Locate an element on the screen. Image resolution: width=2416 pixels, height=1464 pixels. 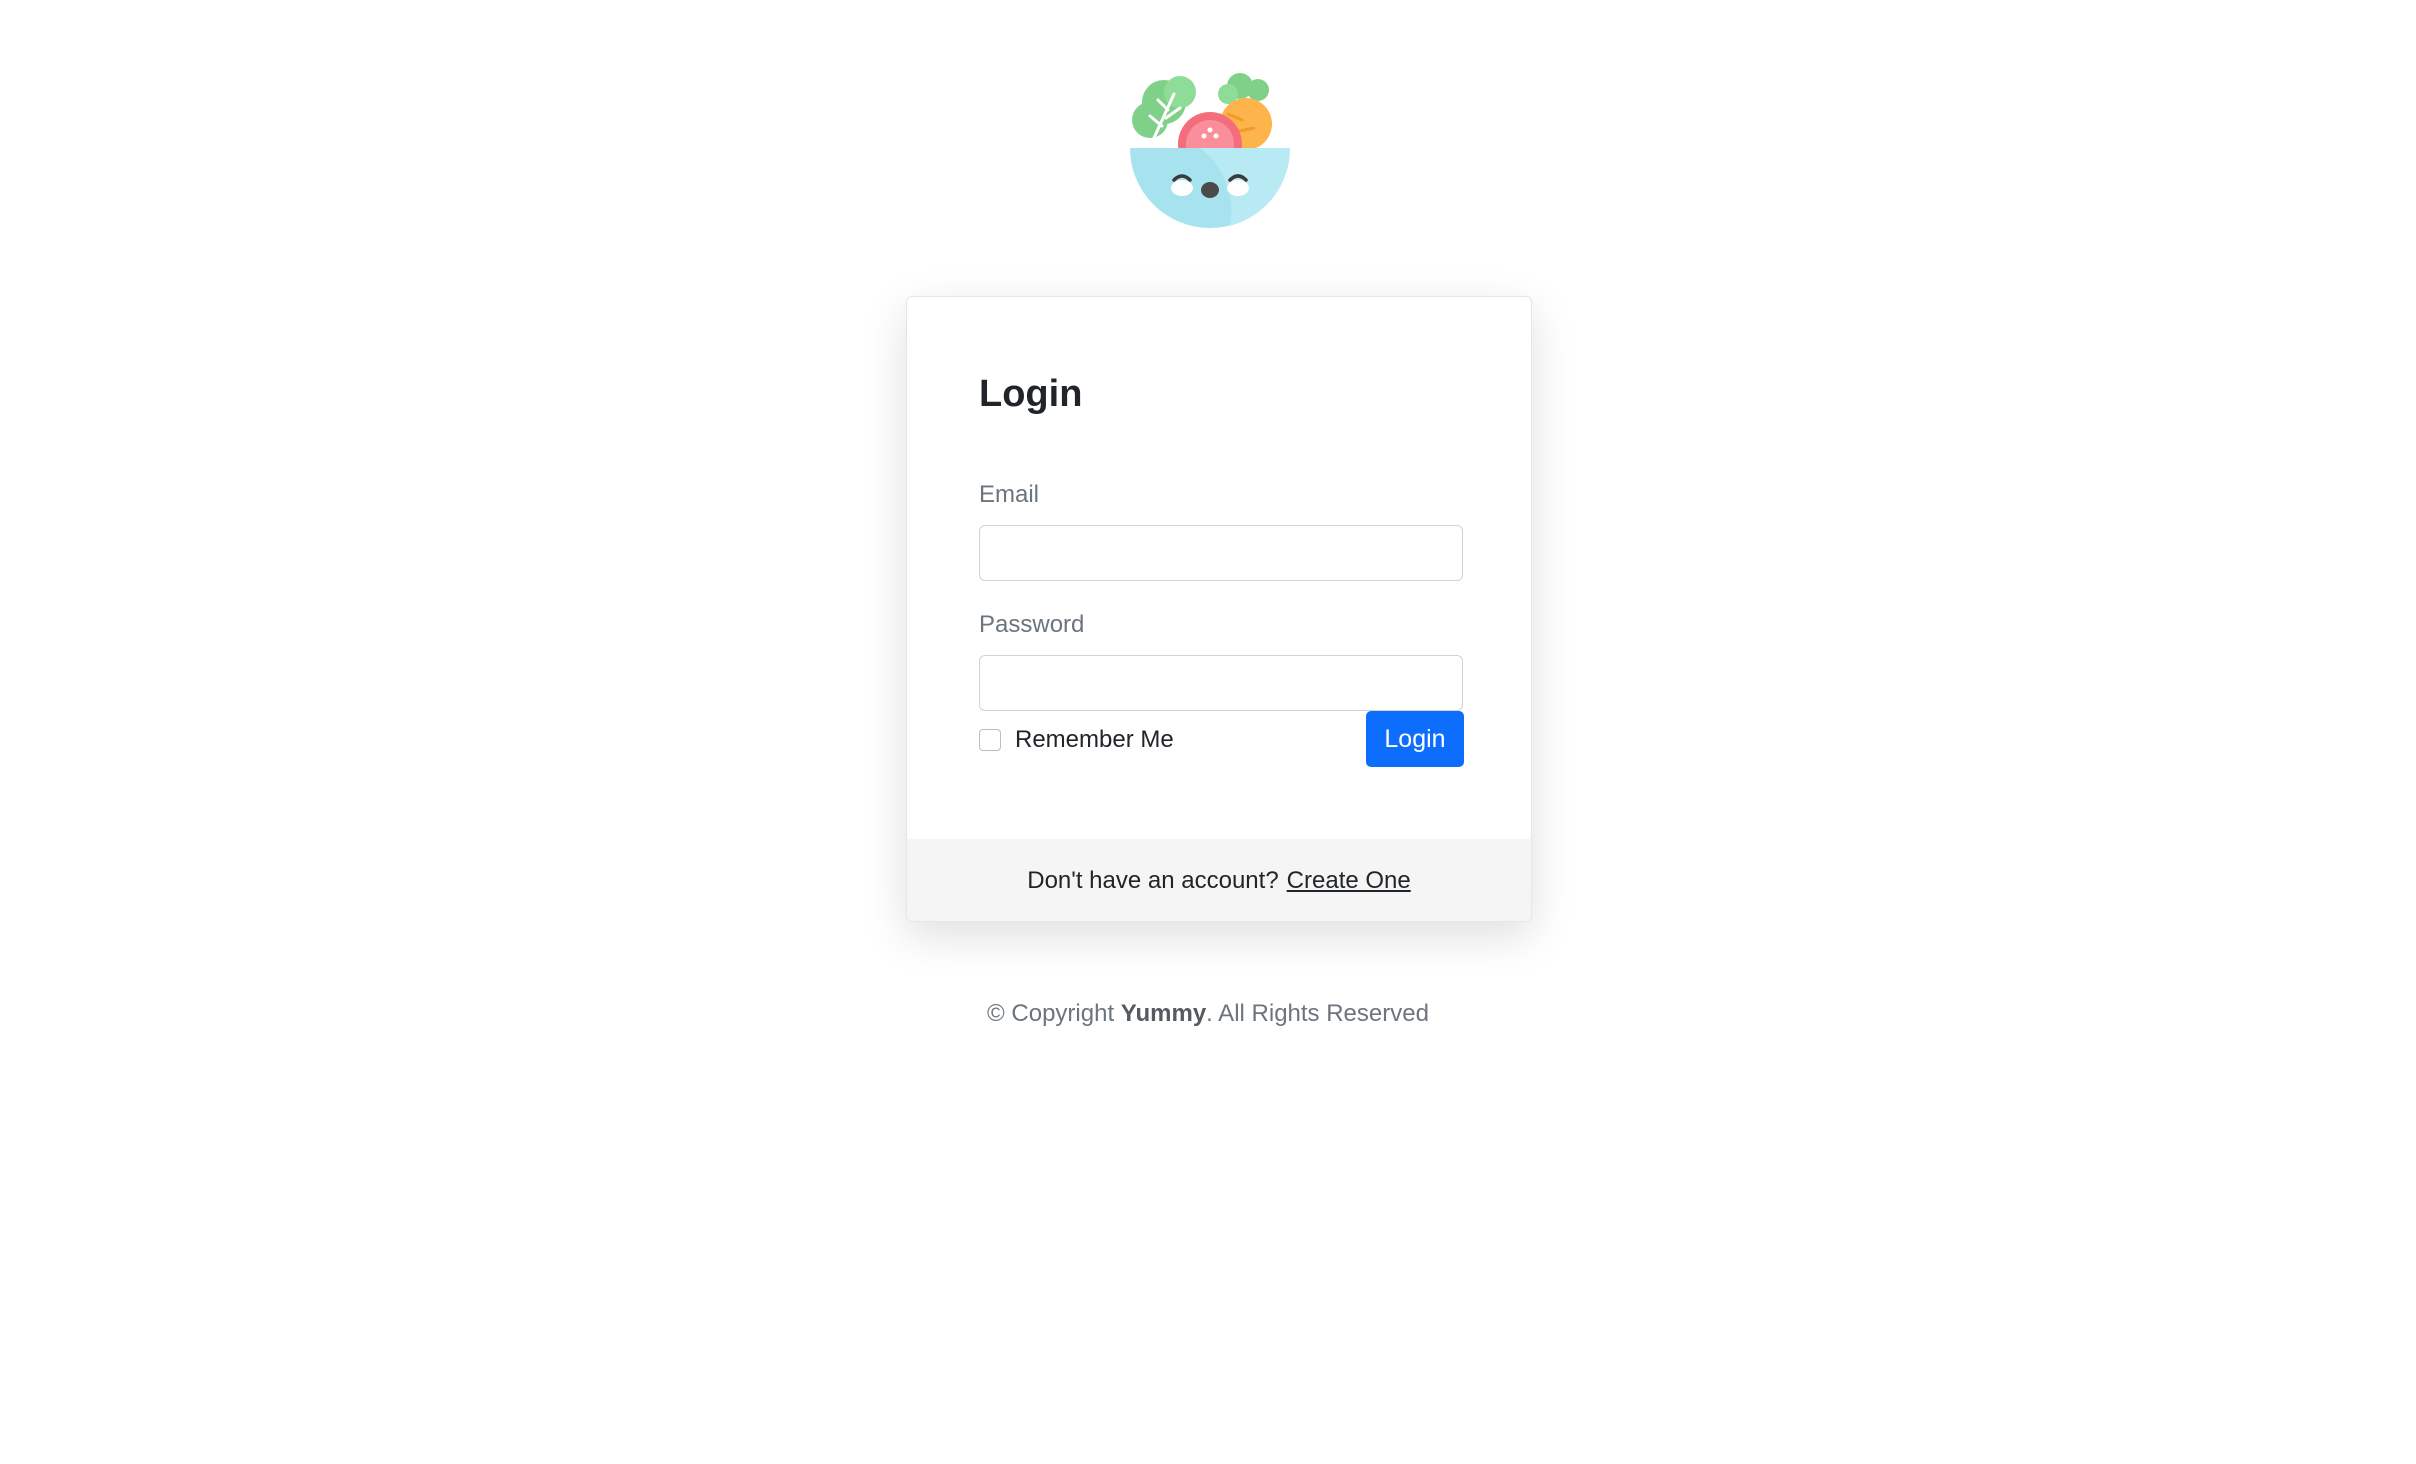
remember-me-label: Remember Me is located at coordinates (1094, 740).